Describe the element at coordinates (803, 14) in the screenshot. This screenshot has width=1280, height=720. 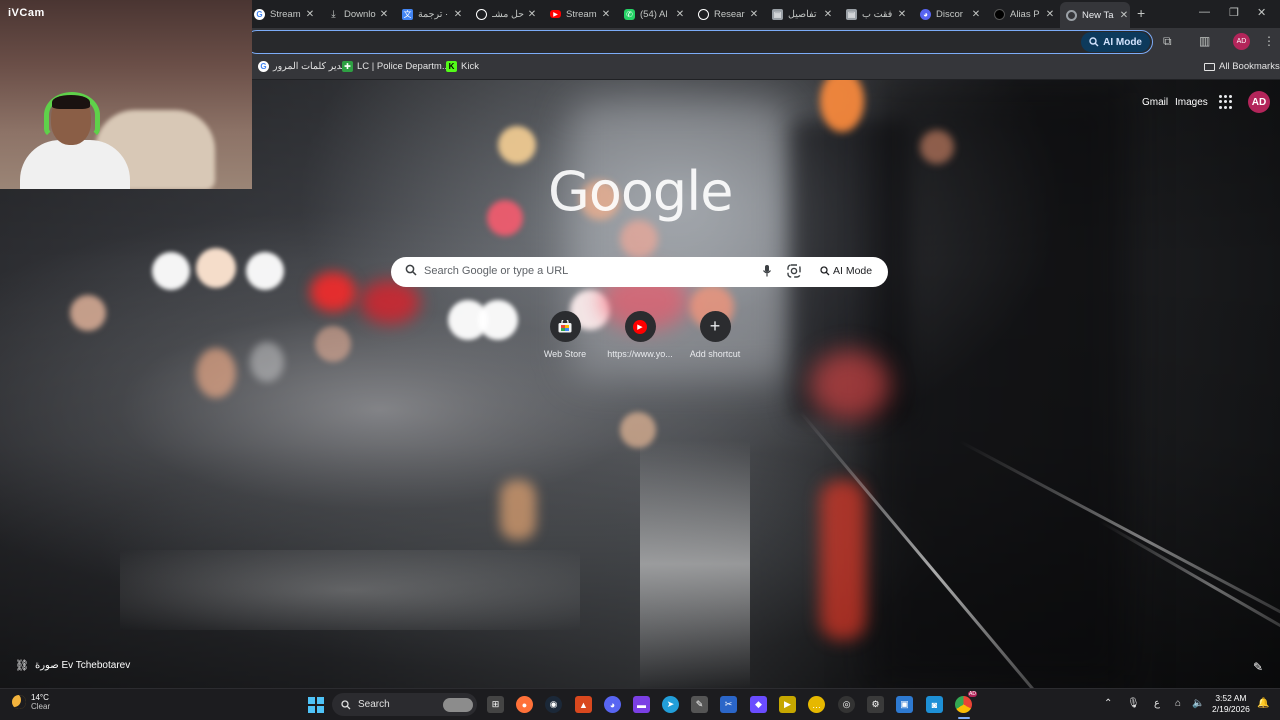
I see `tab: ▤ تفاصيل ✕` at that location.